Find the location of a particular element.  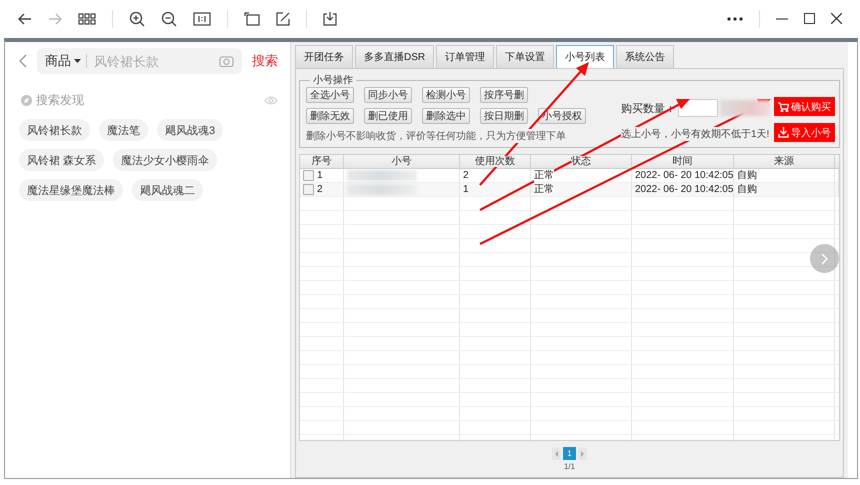

maximize-icon is located at coordinates (809, 18).